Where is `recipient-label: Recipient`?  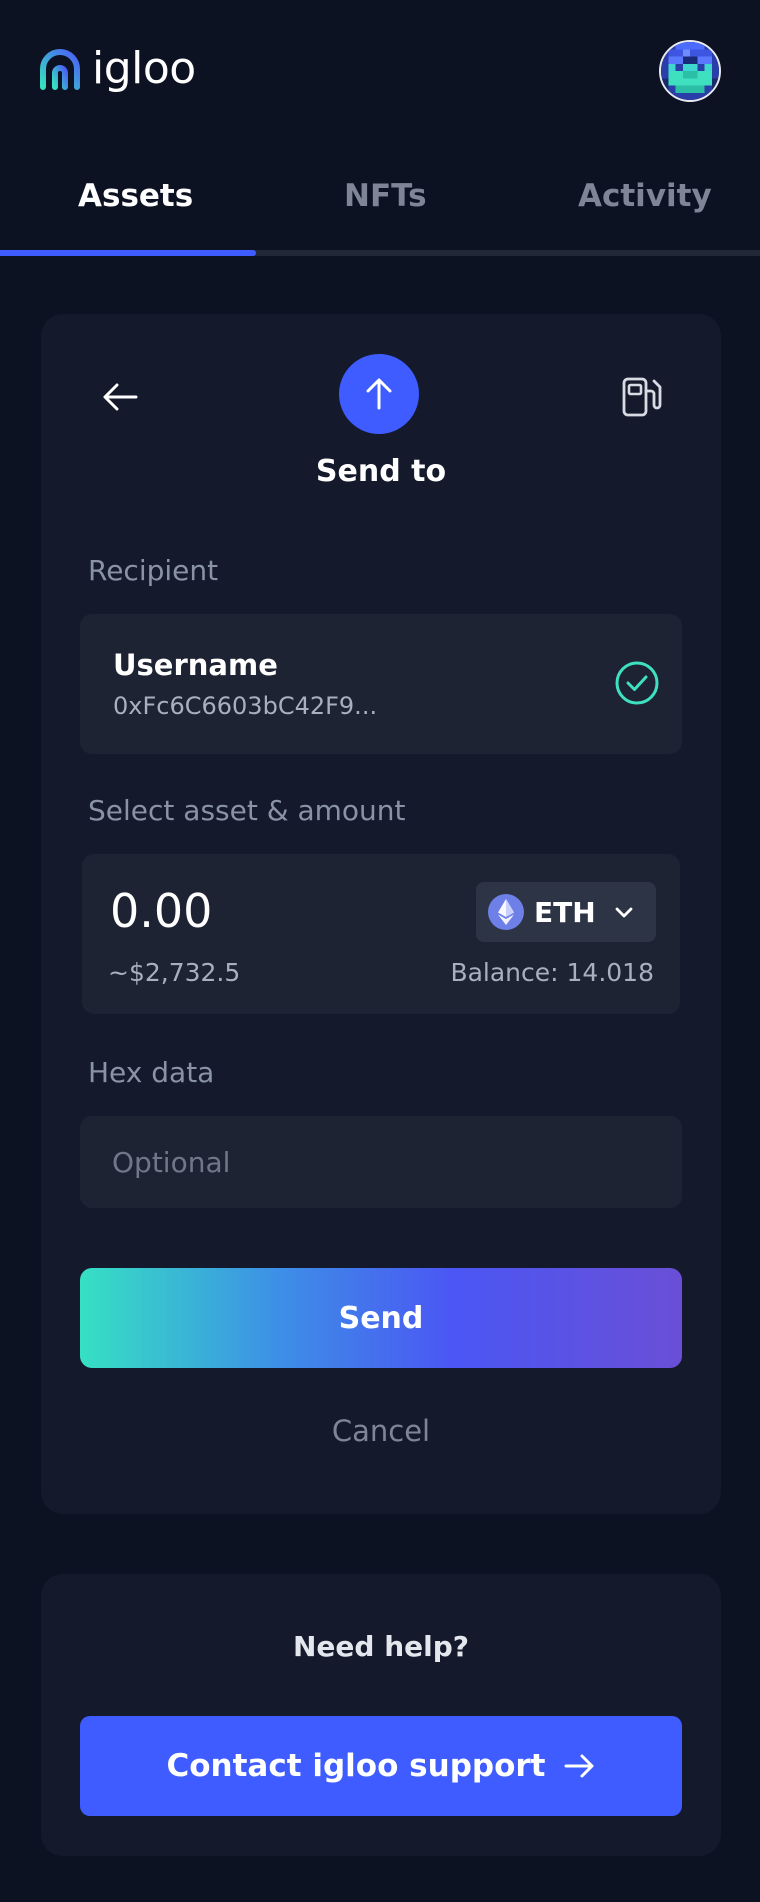
recipient-label: Recipient is located at coordinates (153, 570).